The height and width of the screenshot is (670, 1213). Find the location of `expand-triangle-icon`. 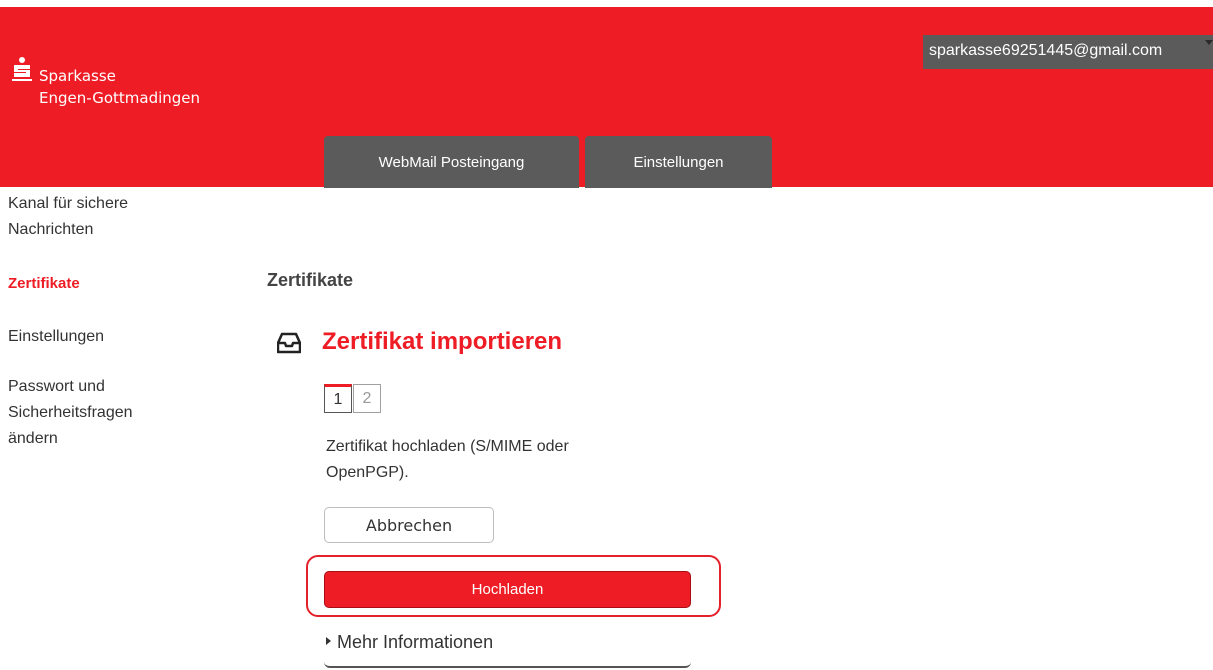

expand-triangle-icon is located at coordinates (328, 641).